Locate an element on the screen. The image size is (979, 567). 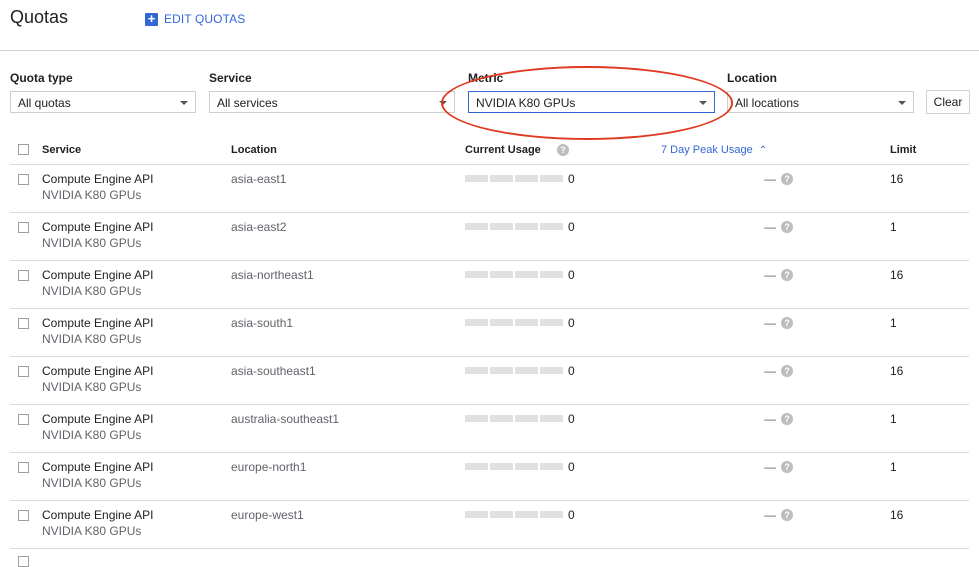
service-label: Service is located at coordinates (230, 78).